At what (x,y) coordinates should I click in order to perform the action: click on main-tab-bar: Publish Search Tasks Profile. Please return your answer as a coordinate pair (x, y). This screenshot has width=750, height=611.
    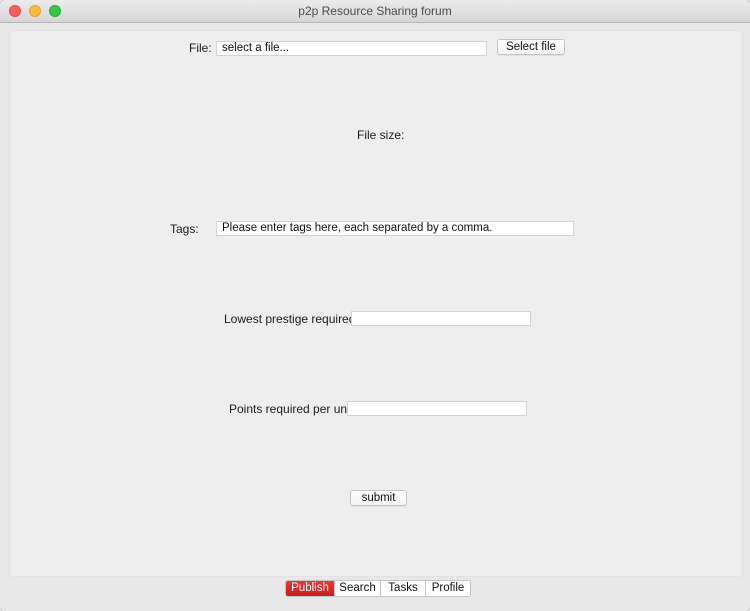
    Looking at the image, I should click on (378, 588).